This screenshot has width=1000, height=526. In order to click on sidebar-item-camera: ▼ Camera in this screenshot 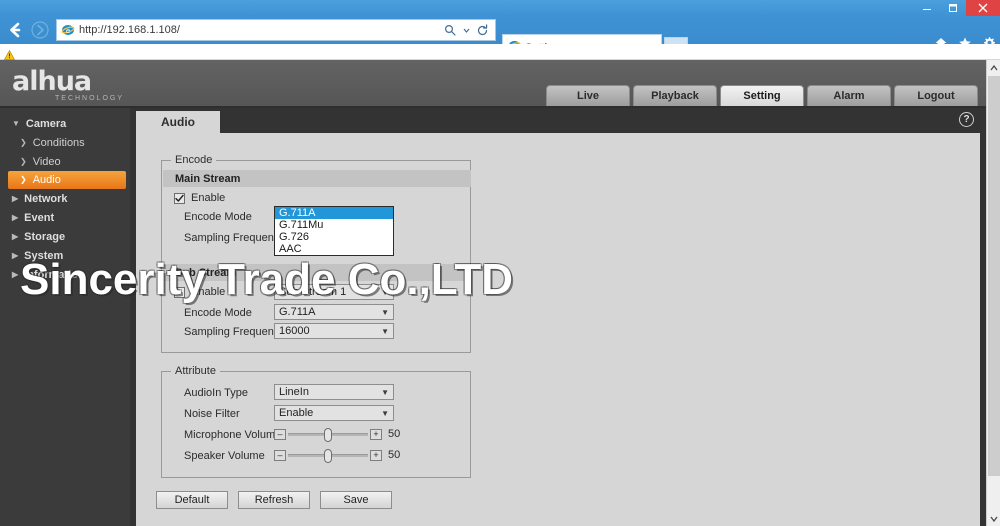, I will do `click(65, 123)`.